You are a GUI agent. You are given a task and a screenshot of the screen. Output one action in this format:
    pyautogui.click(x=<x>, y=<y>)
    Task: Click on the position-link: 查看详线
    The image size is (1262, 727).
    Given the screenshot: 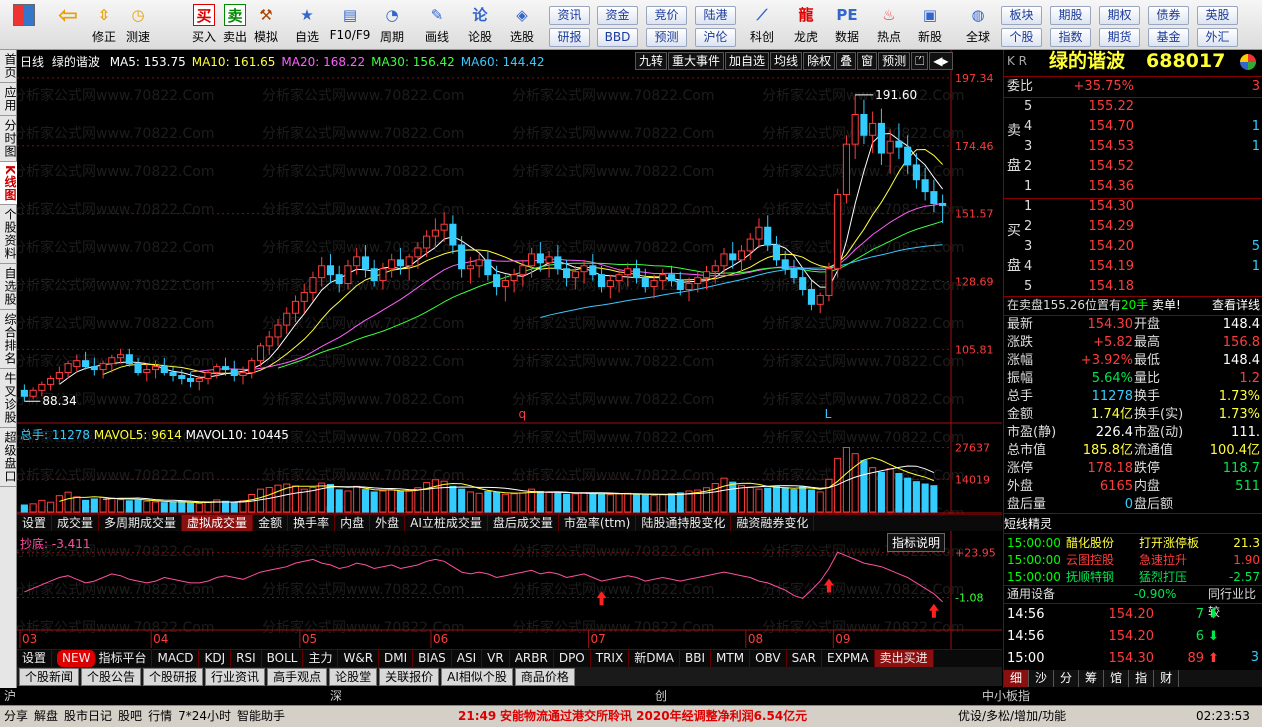 What is the action you would take?
    pyautogui.click(x=1236, y=305)
    